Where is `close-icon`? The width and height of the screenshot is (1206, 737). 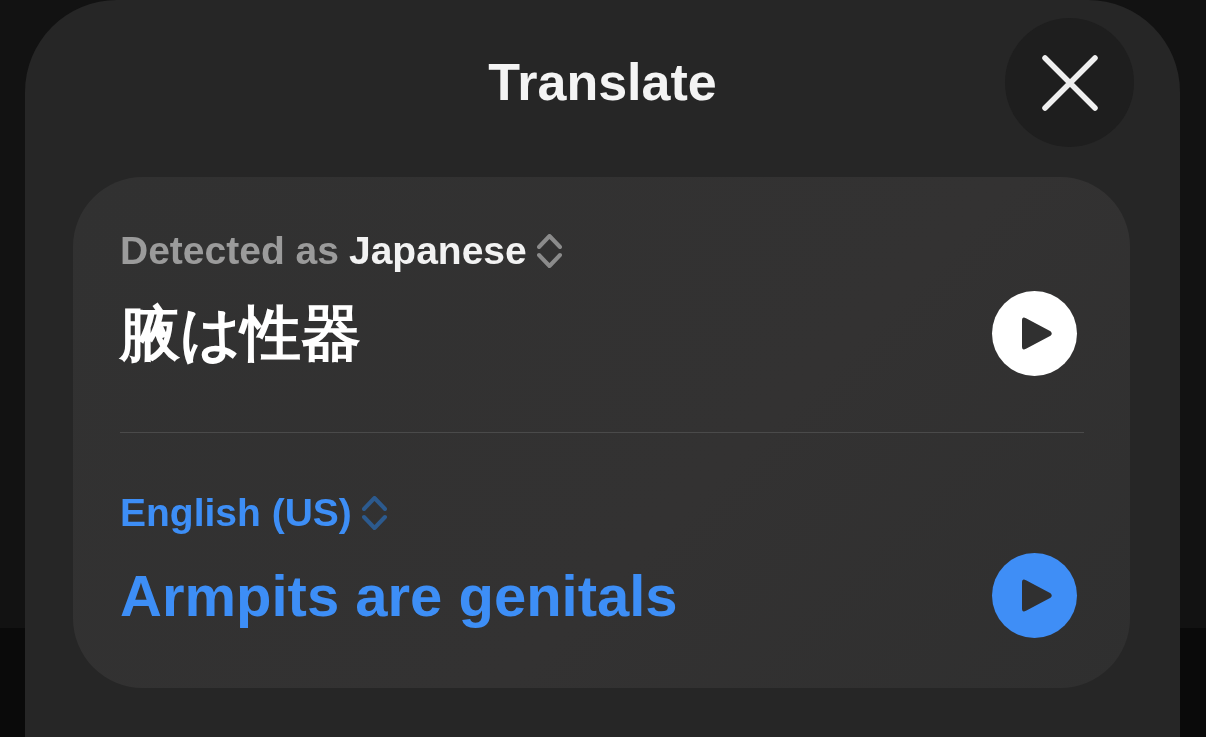 close-icon is located at coordinates (1069, 82).